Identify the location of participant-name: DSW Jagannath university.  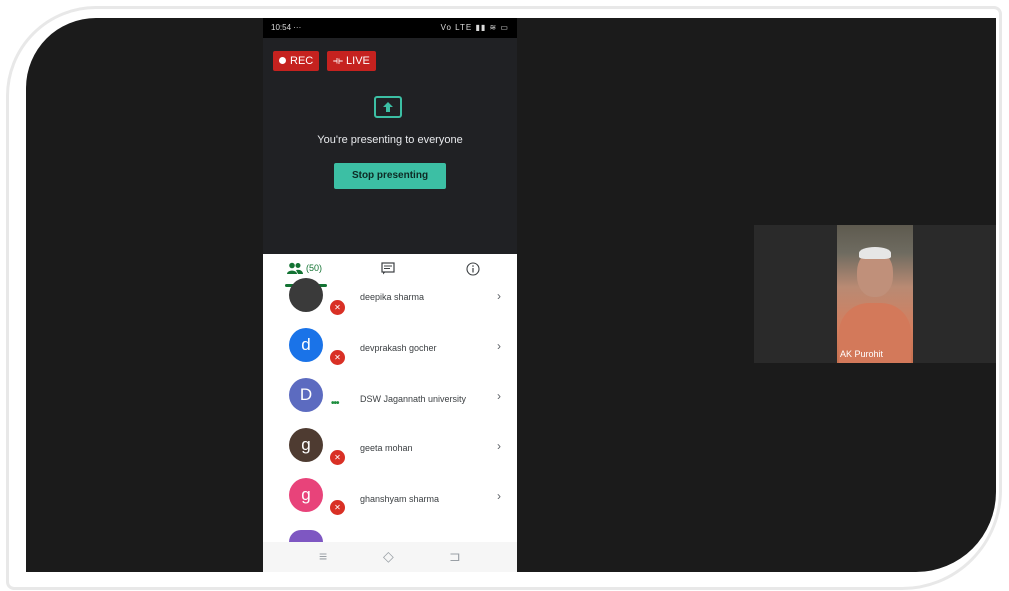
(413, 399).